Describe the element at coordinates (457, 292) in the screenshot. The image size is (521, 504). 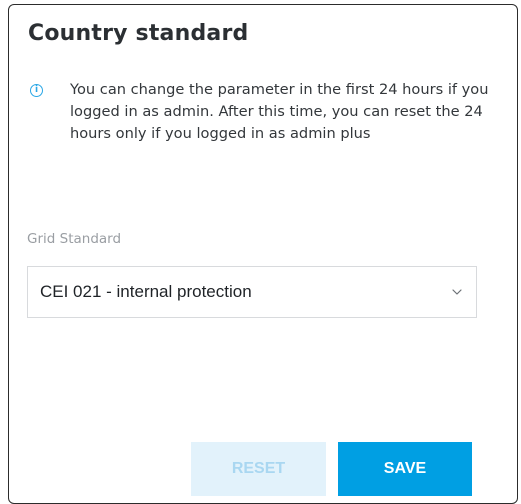
I see `chevron-down-icon` at that location.